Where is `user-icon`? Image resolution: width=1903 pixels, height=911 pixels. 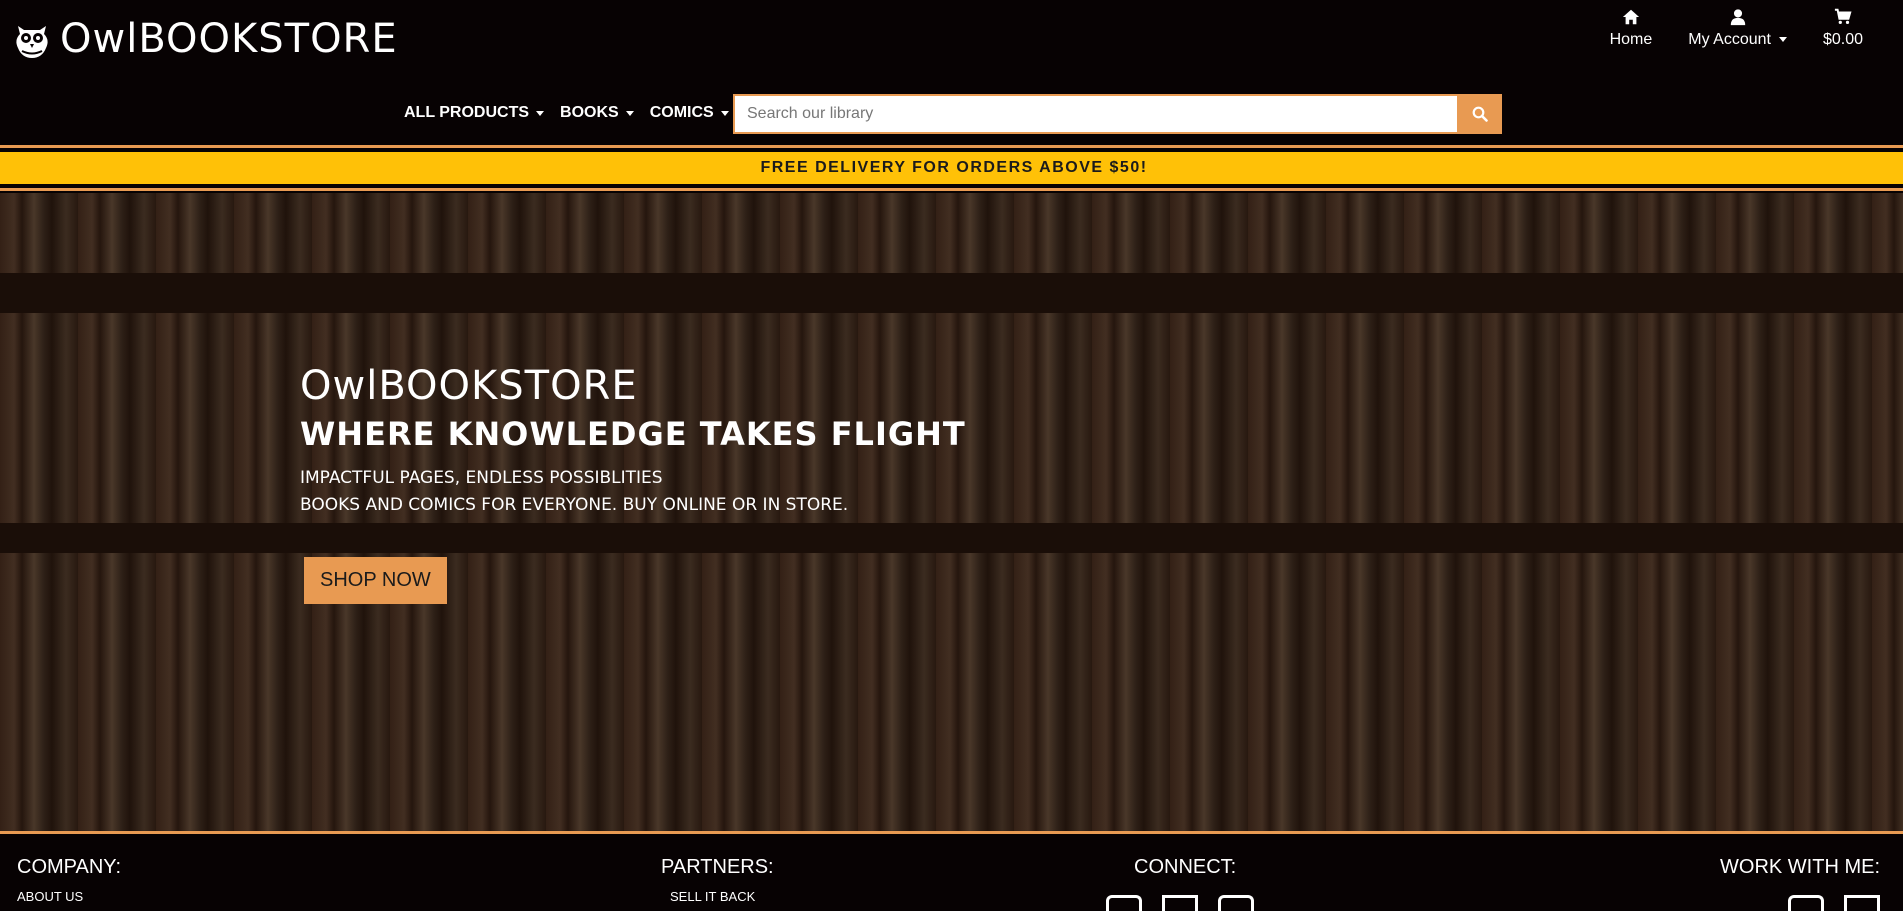
user-icon is located at coordinates (1737, 17).